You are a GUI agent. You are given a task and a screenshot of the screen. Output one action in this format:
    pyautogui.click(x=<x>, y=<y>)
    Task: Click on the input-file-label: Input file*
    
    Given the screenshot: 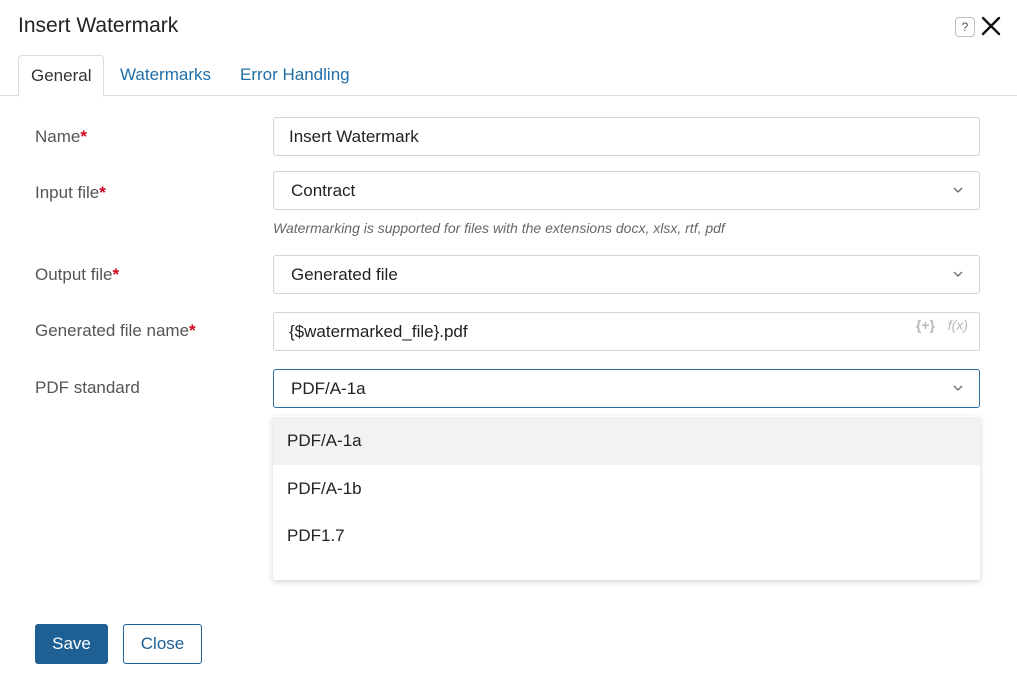 What is the action you would take?
    pyautogui.click(x=70, y=192)
    